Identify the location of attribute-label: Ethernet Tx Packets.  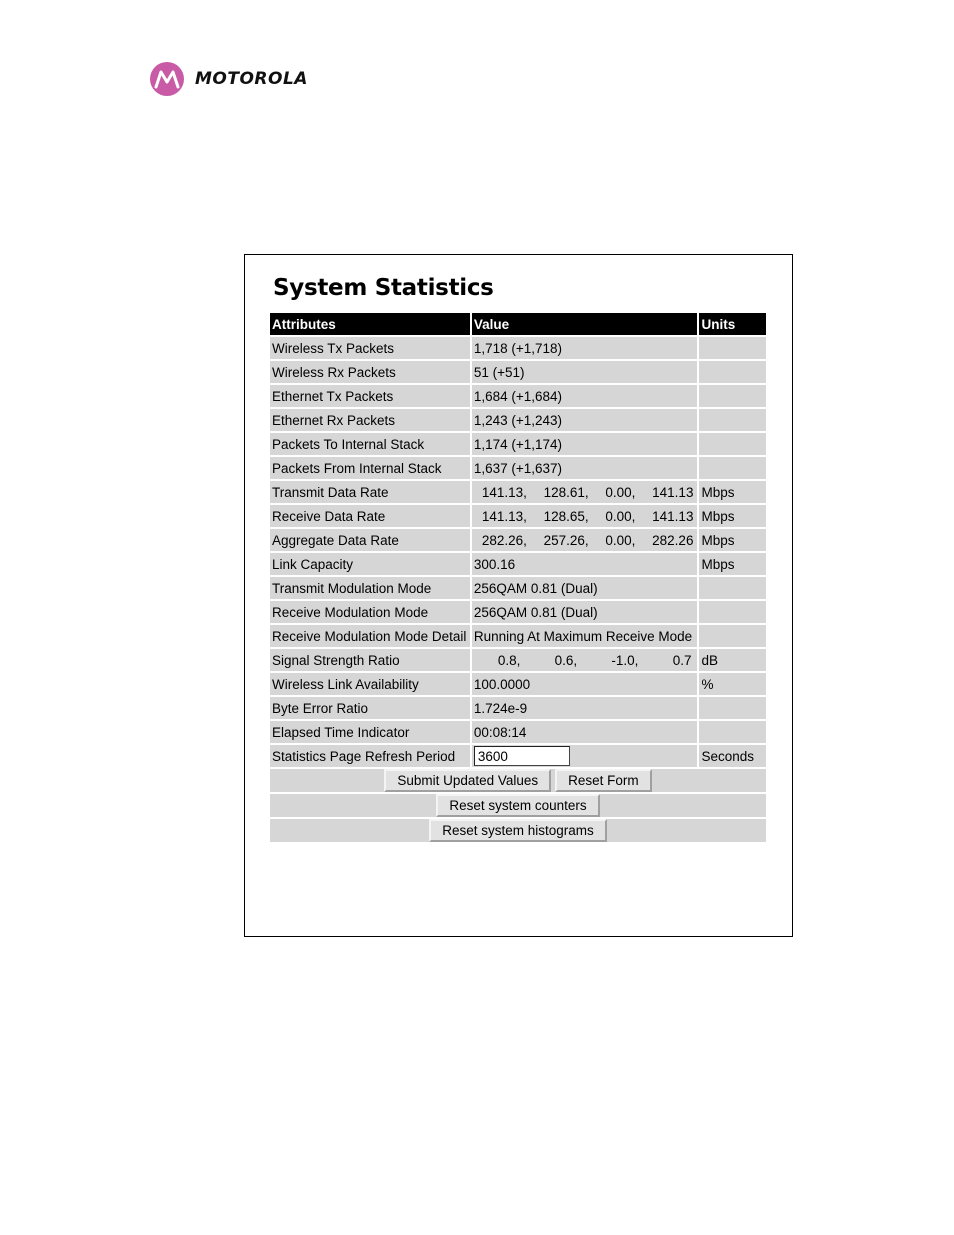
(370, 396).